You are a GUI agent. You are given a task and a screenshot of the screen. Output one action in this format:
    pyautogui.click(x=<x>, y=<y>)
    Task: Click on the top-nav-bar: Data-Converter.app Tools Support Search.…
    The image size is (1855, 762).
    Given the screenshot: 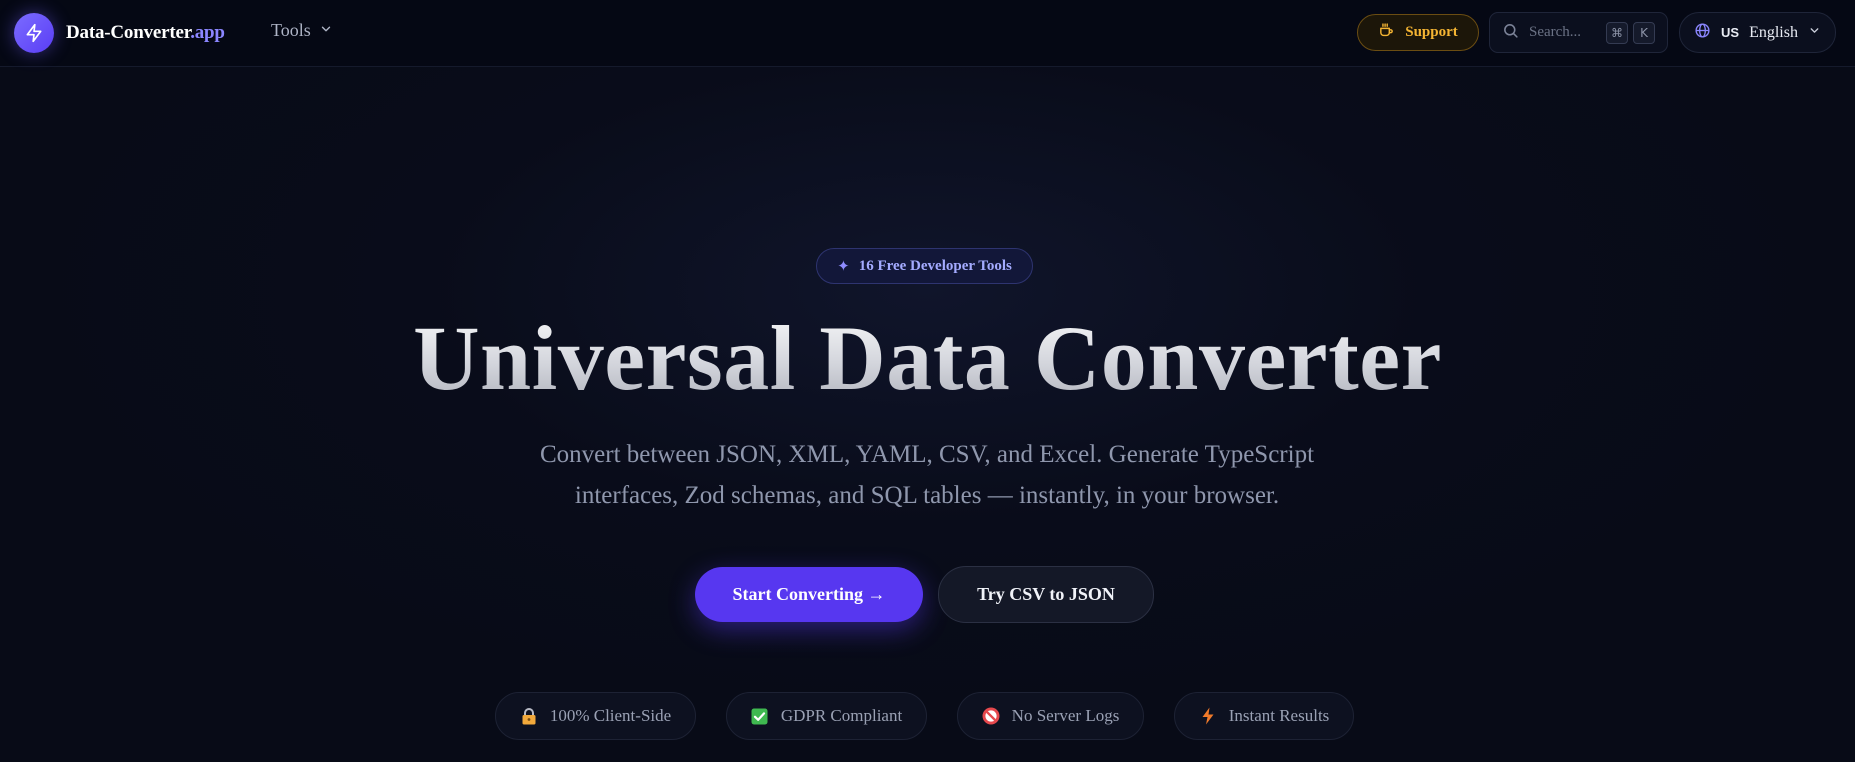 What is the action you would take?
    pyautogui.click(x=927, y=33)
    